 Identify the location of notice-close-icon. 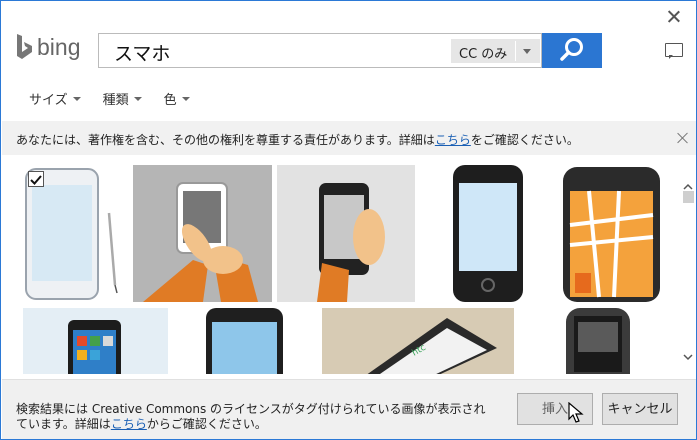
(683, 138).